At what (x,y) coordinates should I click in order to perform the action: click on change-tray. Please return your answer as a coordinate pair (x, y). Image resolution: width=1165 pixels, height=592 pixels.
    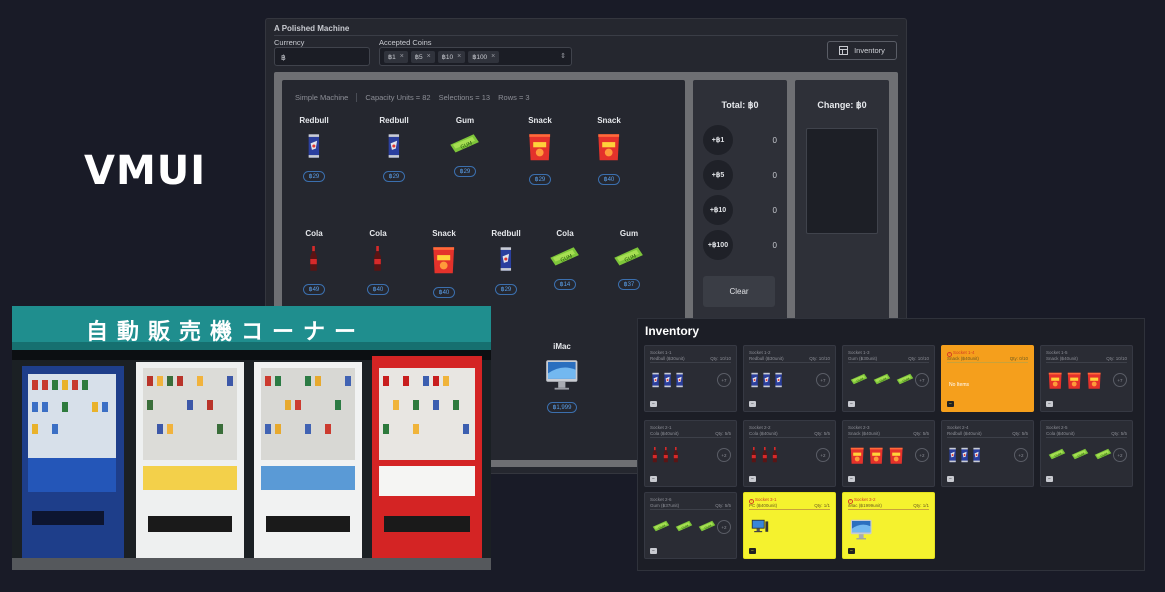
    Looking at the image, I should click on (842, 181).